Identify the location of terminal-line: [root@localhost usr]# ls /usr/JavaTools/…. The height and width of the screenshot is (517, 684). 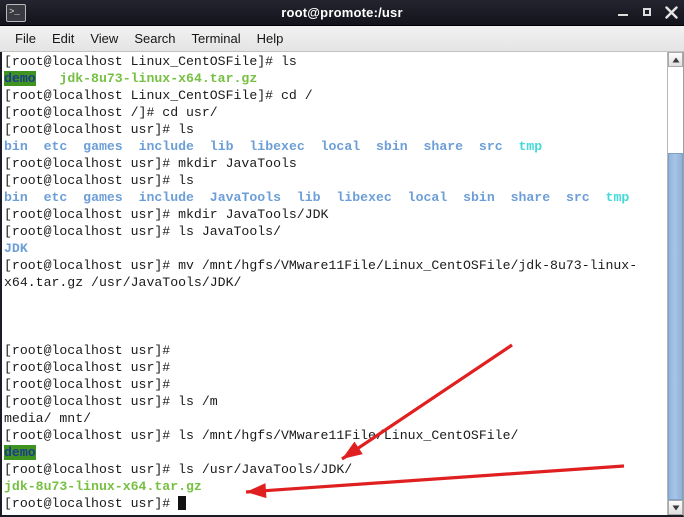
(335, 469).